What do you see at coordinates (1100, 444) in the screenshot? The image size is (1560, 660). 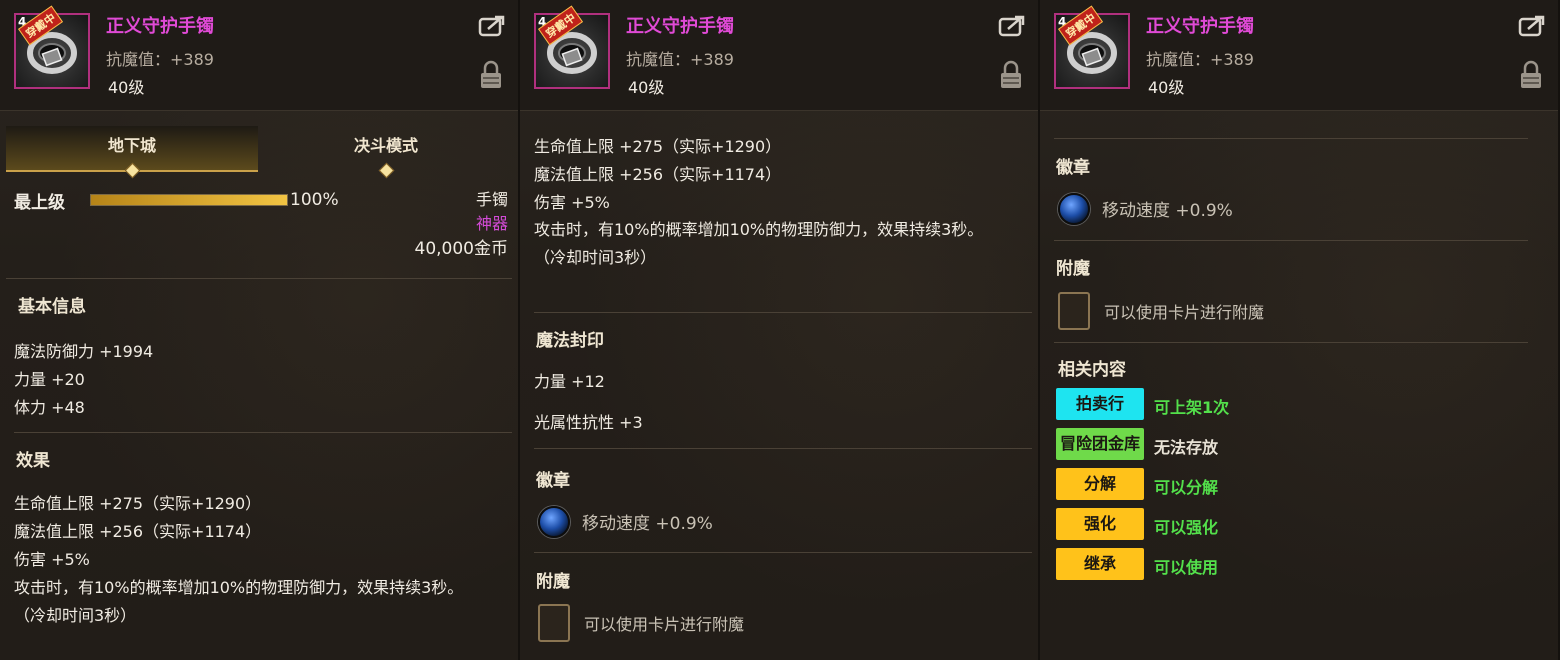 I see `adventure-vault-button: 冒险团金库` at bounding box center [1100, 444].